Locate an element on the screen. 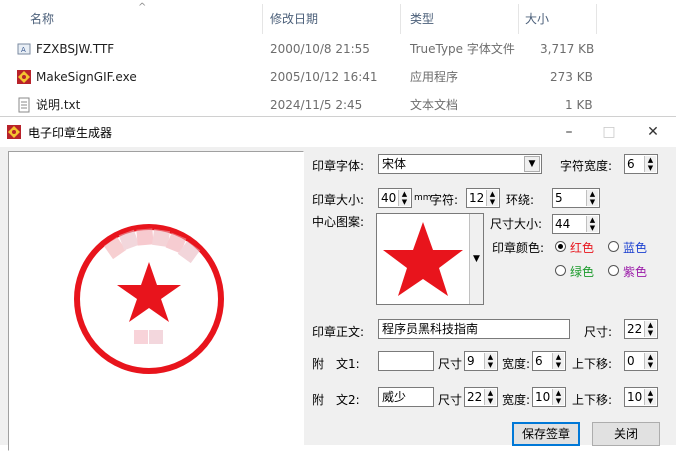 The height and width of the screenshot is (453, 676). aux-2-shift-spinner: 10 ▲ ▼ is located at coordinates (641, 397).